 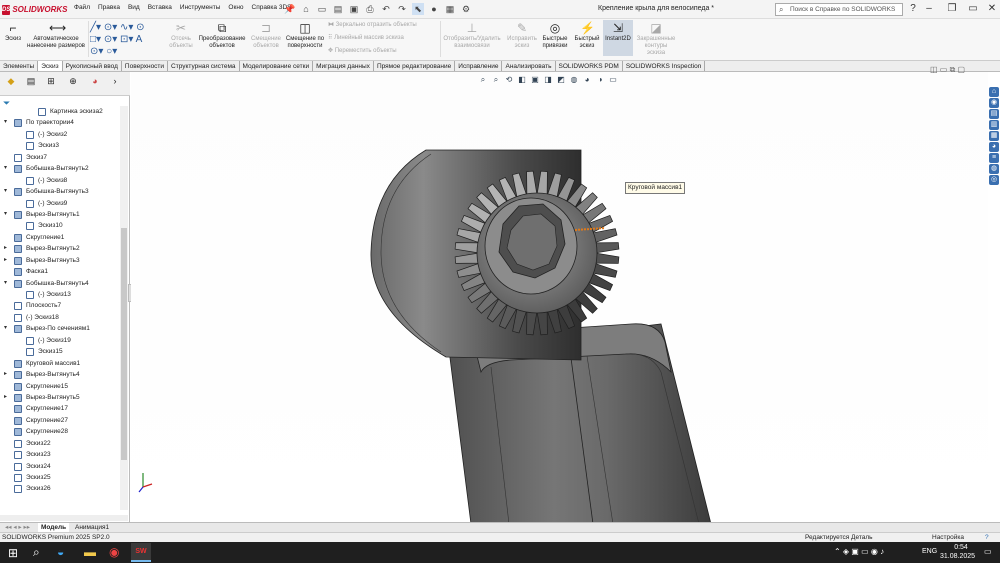 I want to click on options-icon: ⚙, so click(x=466, y=9).